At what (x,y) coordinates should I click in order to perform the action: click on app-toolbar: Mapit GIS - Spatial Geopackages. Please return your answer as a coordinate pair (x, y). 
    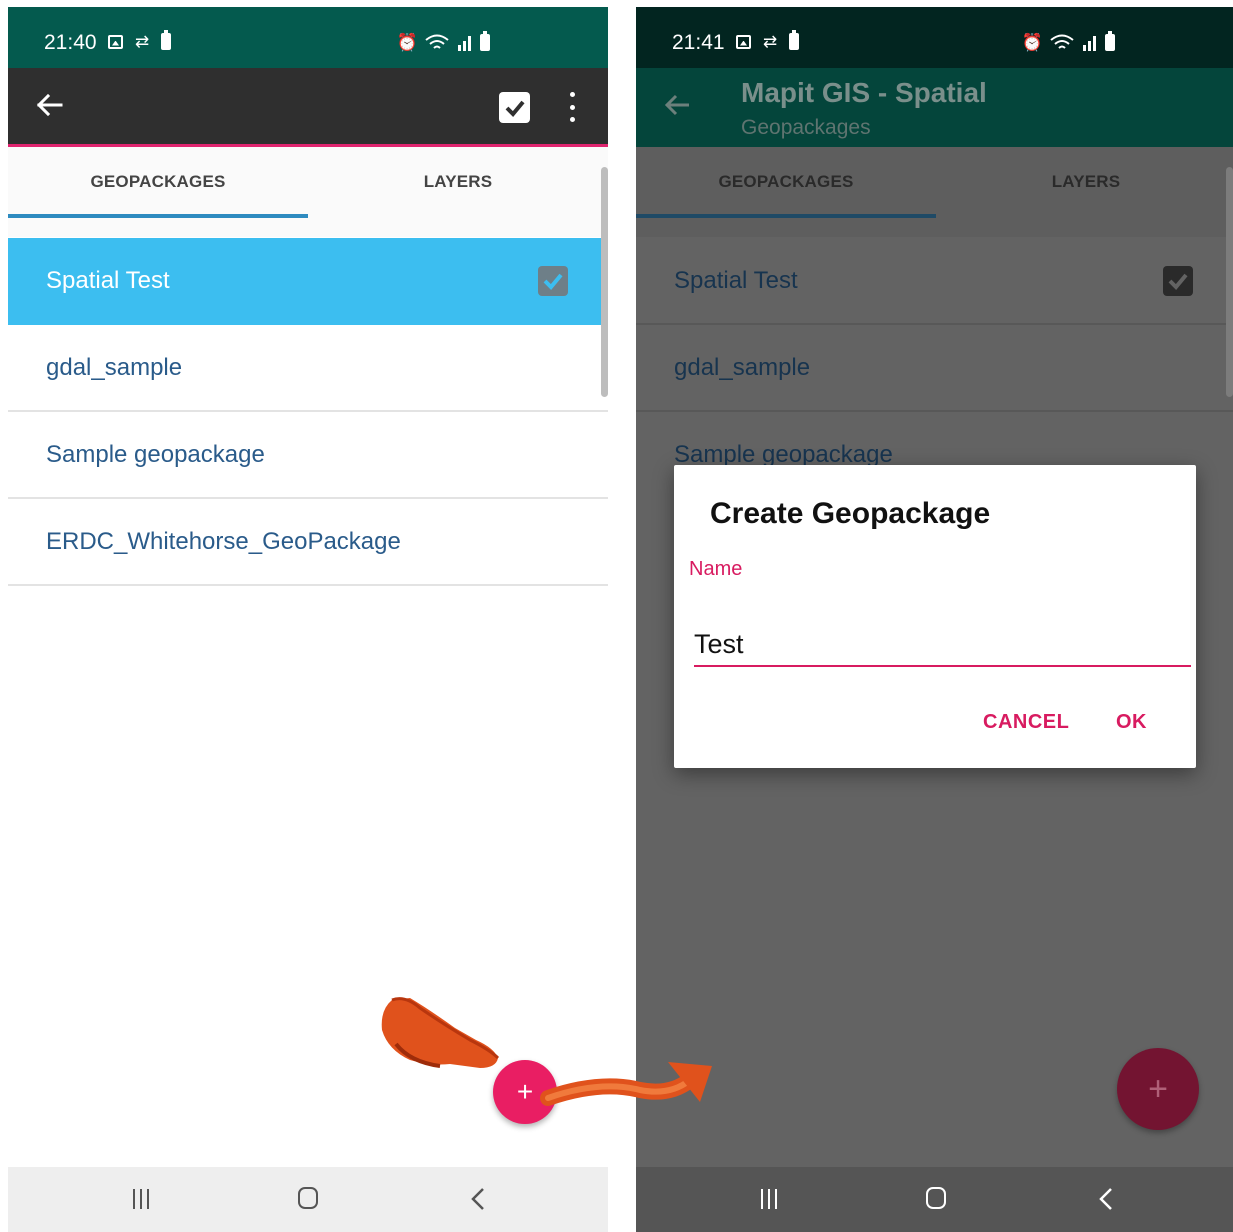
    Looking at the image, I should click on (934, 107).